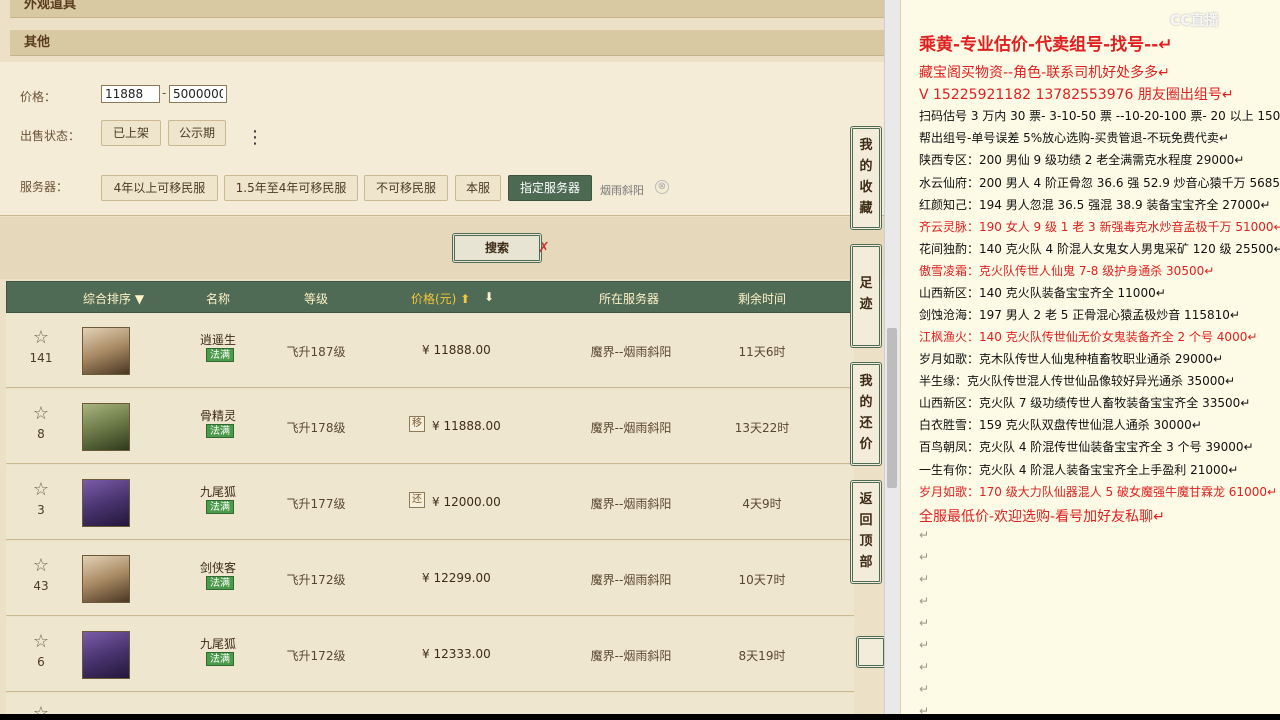 This screenshot has height=720, width=1280. Describe the element at coordinates (762, 504) in the screenshot. I see `remaining-time: 4天9时` at that location.